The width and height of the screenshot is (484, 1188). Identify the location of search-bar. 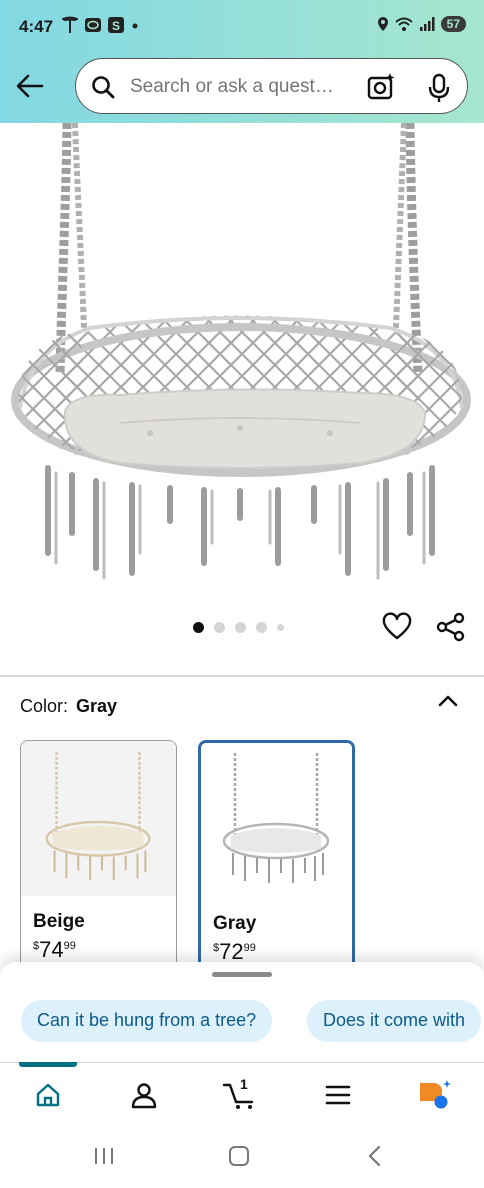
(271, 86).